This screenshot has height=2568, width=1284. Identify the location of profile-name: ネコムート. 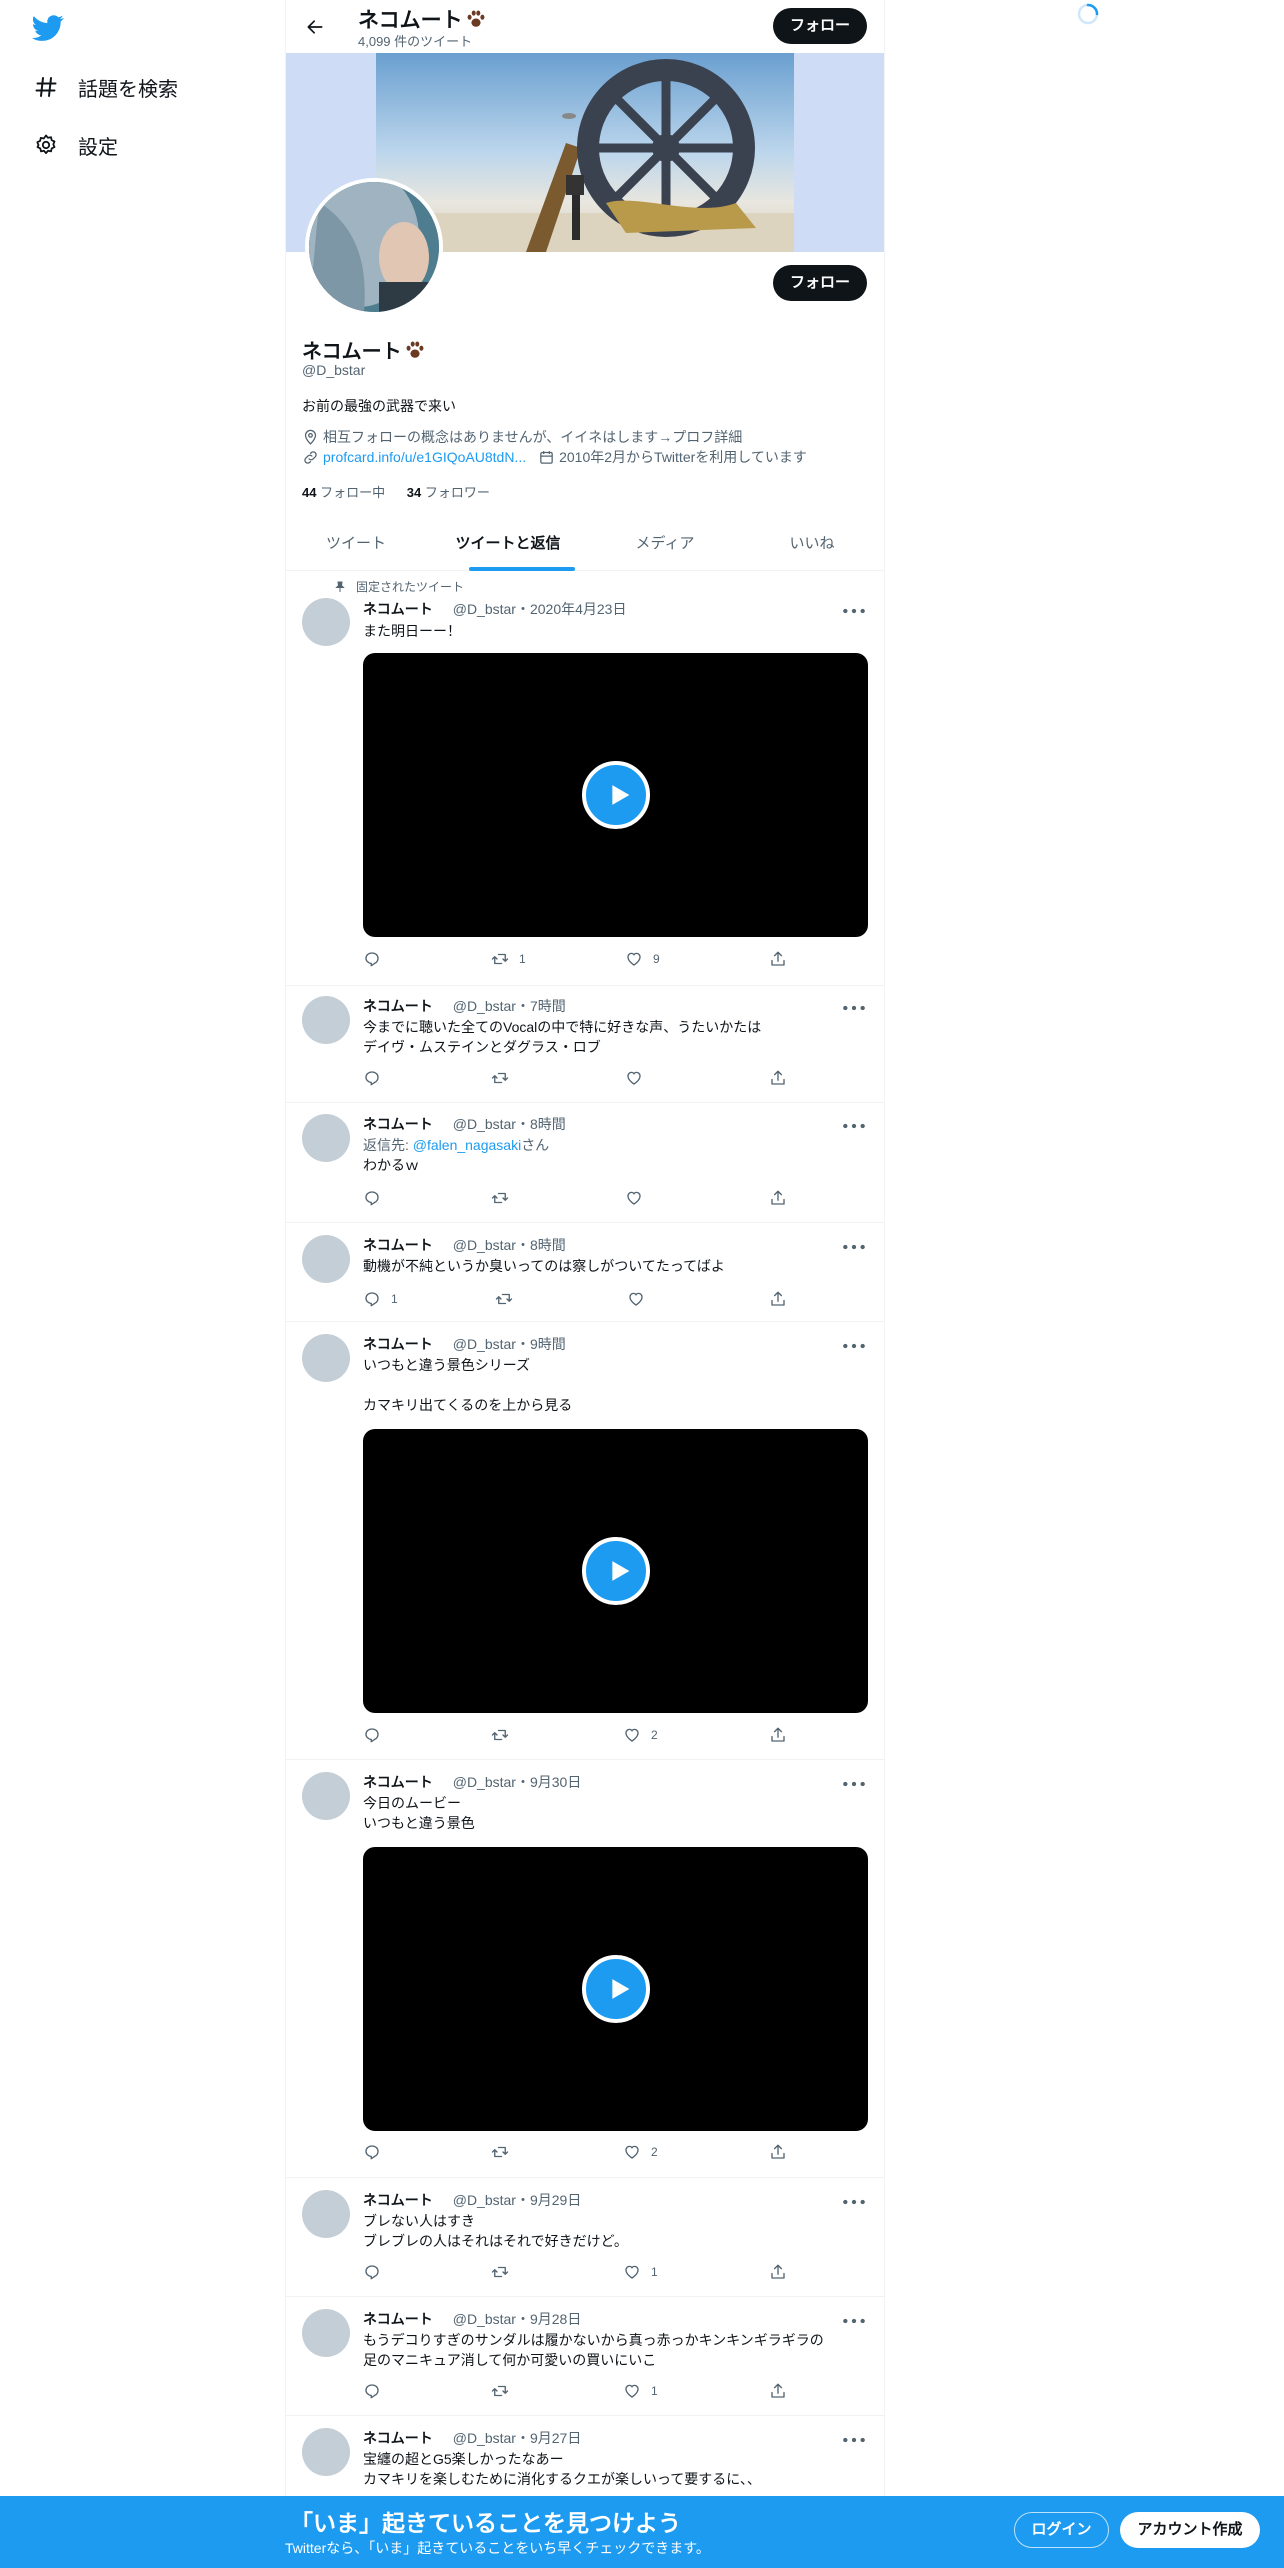
(364, 349).